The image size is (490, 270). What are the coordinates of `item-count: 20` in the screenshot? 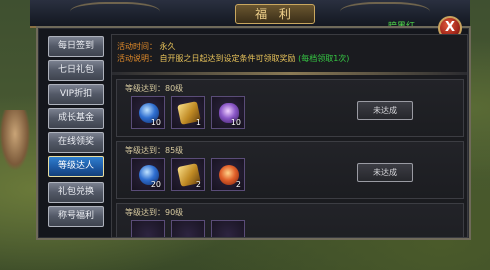 It's located at (155, 184).